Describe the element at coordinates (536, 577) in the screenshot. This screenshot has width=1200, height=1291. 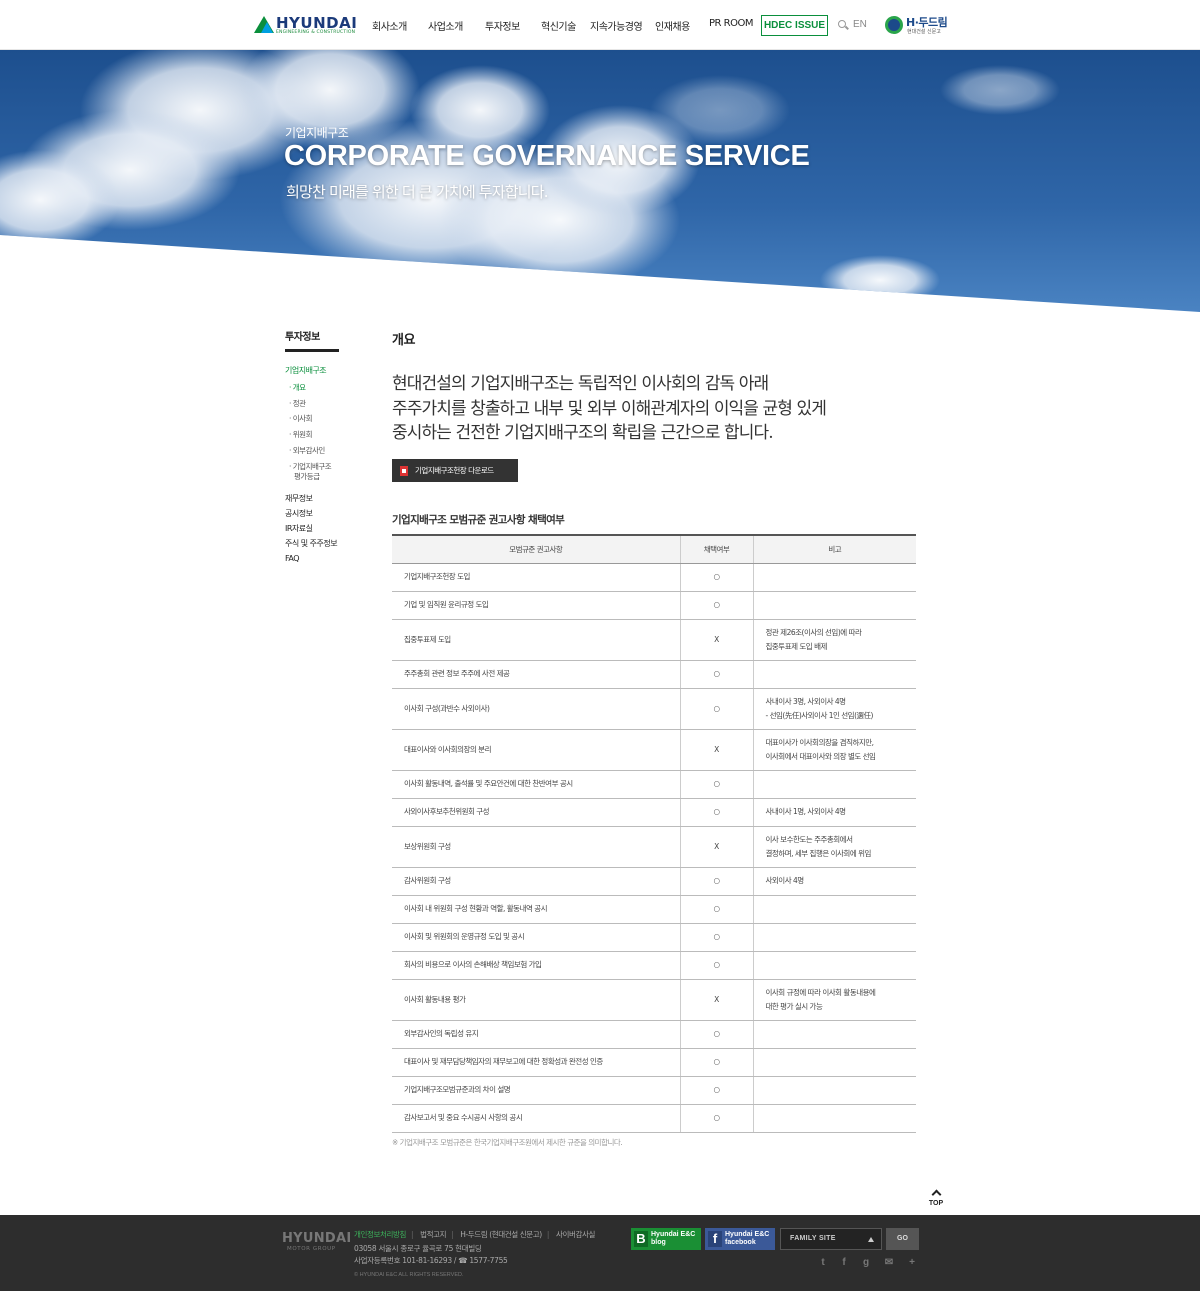
I see `recommendation-cell: 기업지배구조헌장 도입` at that location.